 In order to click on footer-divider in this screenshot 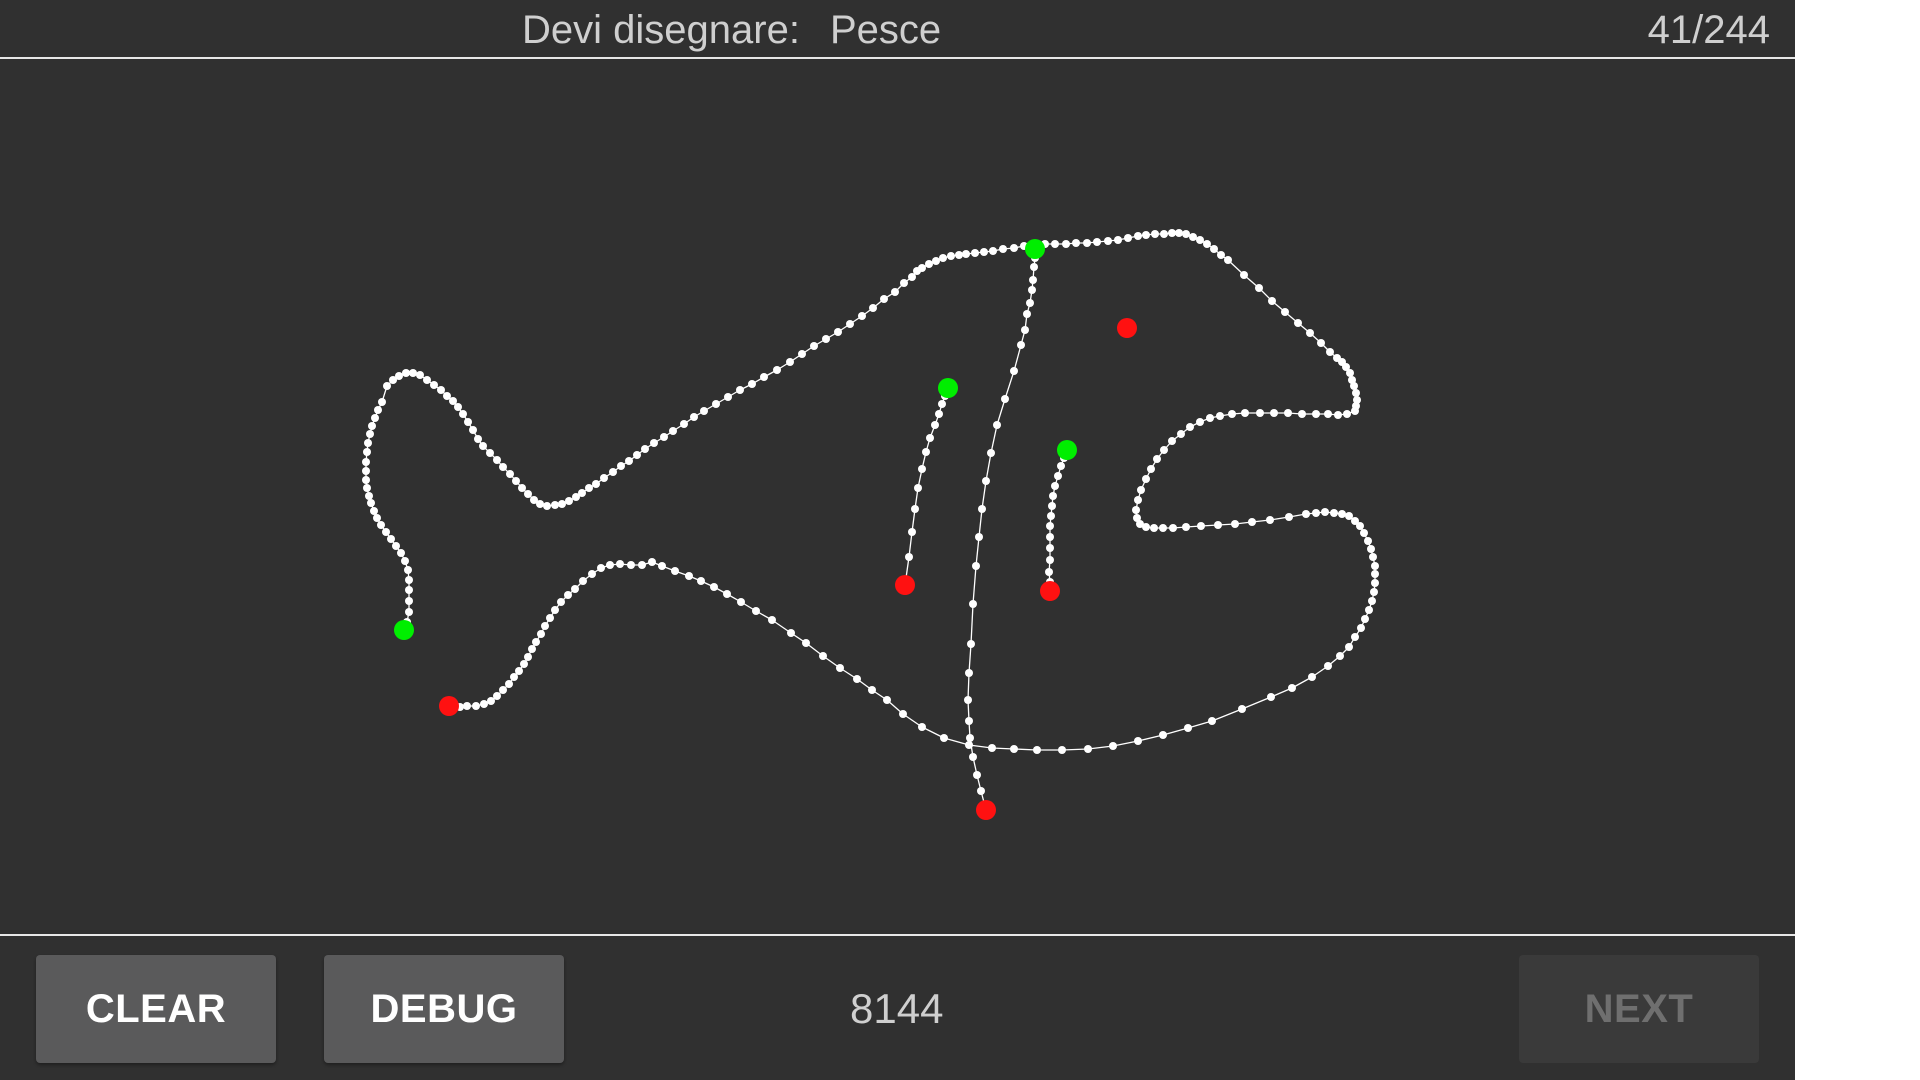, I will do `click(897, 935)`.